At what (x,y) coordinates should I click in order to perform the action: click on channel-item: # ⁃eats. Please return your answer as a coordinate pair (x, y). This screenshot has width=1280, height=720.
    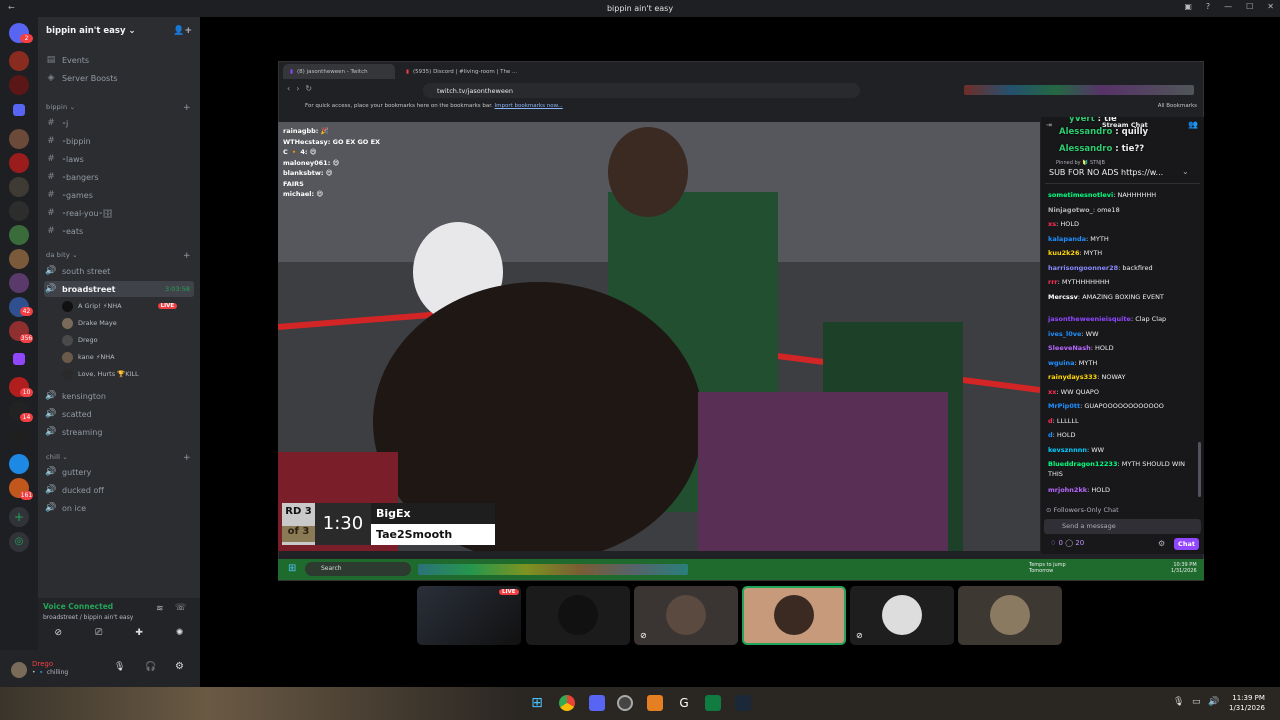
    Looking at the image, I should click on (63, 231).